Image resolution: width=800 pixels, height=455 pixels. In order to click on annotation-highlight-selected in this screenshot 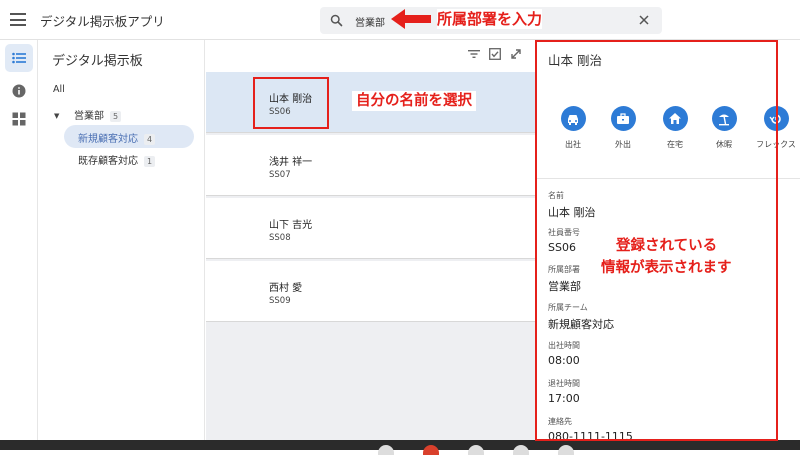, I will do `click(291, 103)`.